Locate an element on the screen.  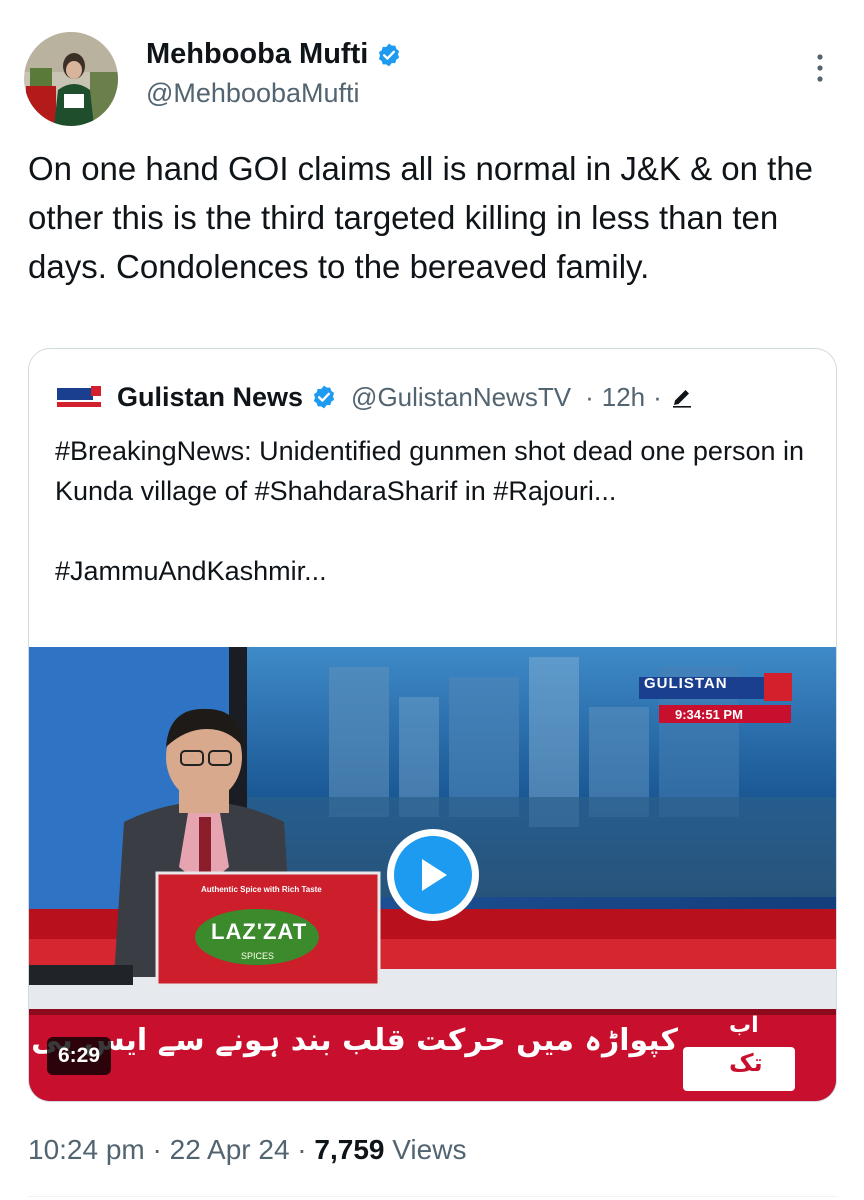
ticker-badge-top: اب is located at coordinates (744, 1025).